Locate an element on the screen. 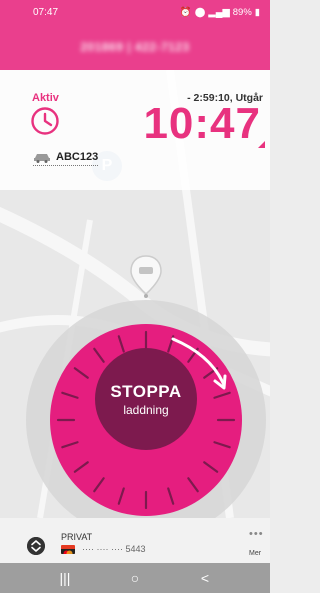  header-title: 201869 | 422-7123 is located at coordinates (135, 47).